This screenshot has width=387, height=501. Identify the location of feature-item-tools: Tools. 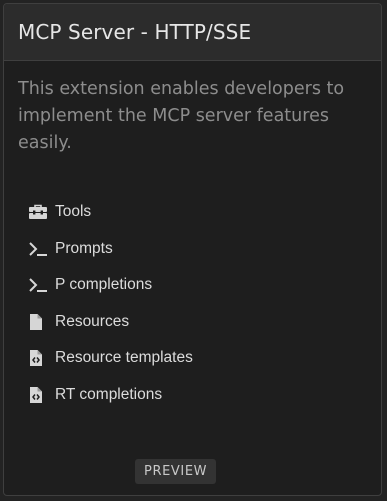
(110, 212).